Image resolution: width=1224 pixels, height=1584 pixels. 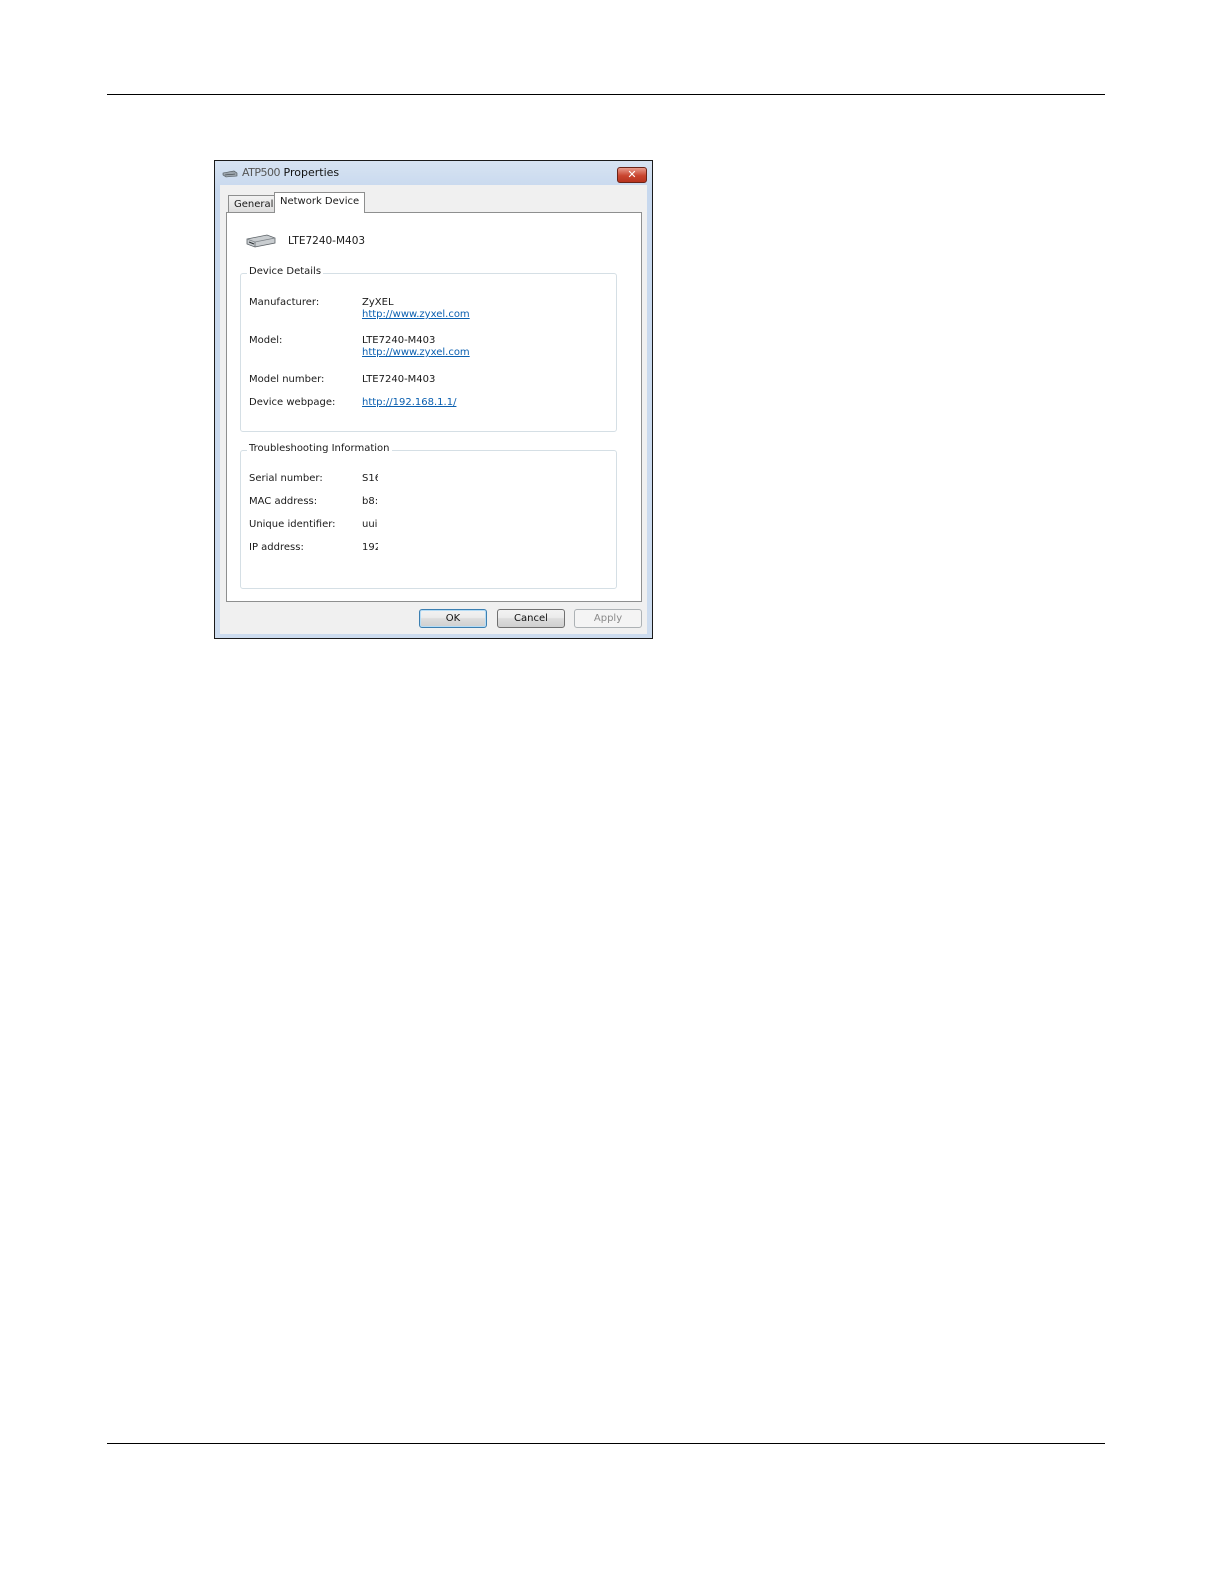 I want to click on device-details-legend: Device Details, so click(x=285, y=271).